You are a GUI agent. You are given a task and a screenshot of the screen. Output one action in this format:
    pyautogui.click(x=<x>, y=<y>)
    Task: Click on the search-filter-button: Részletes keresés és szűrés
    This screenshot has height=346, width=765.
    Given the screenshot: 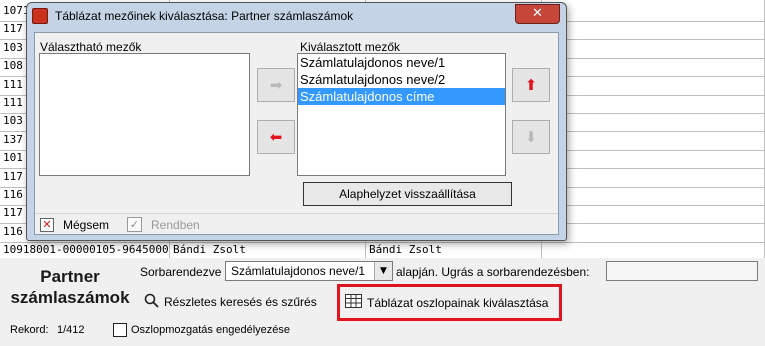 What is the action you would take?
    pyautogui.click(x=239, y=302)
    